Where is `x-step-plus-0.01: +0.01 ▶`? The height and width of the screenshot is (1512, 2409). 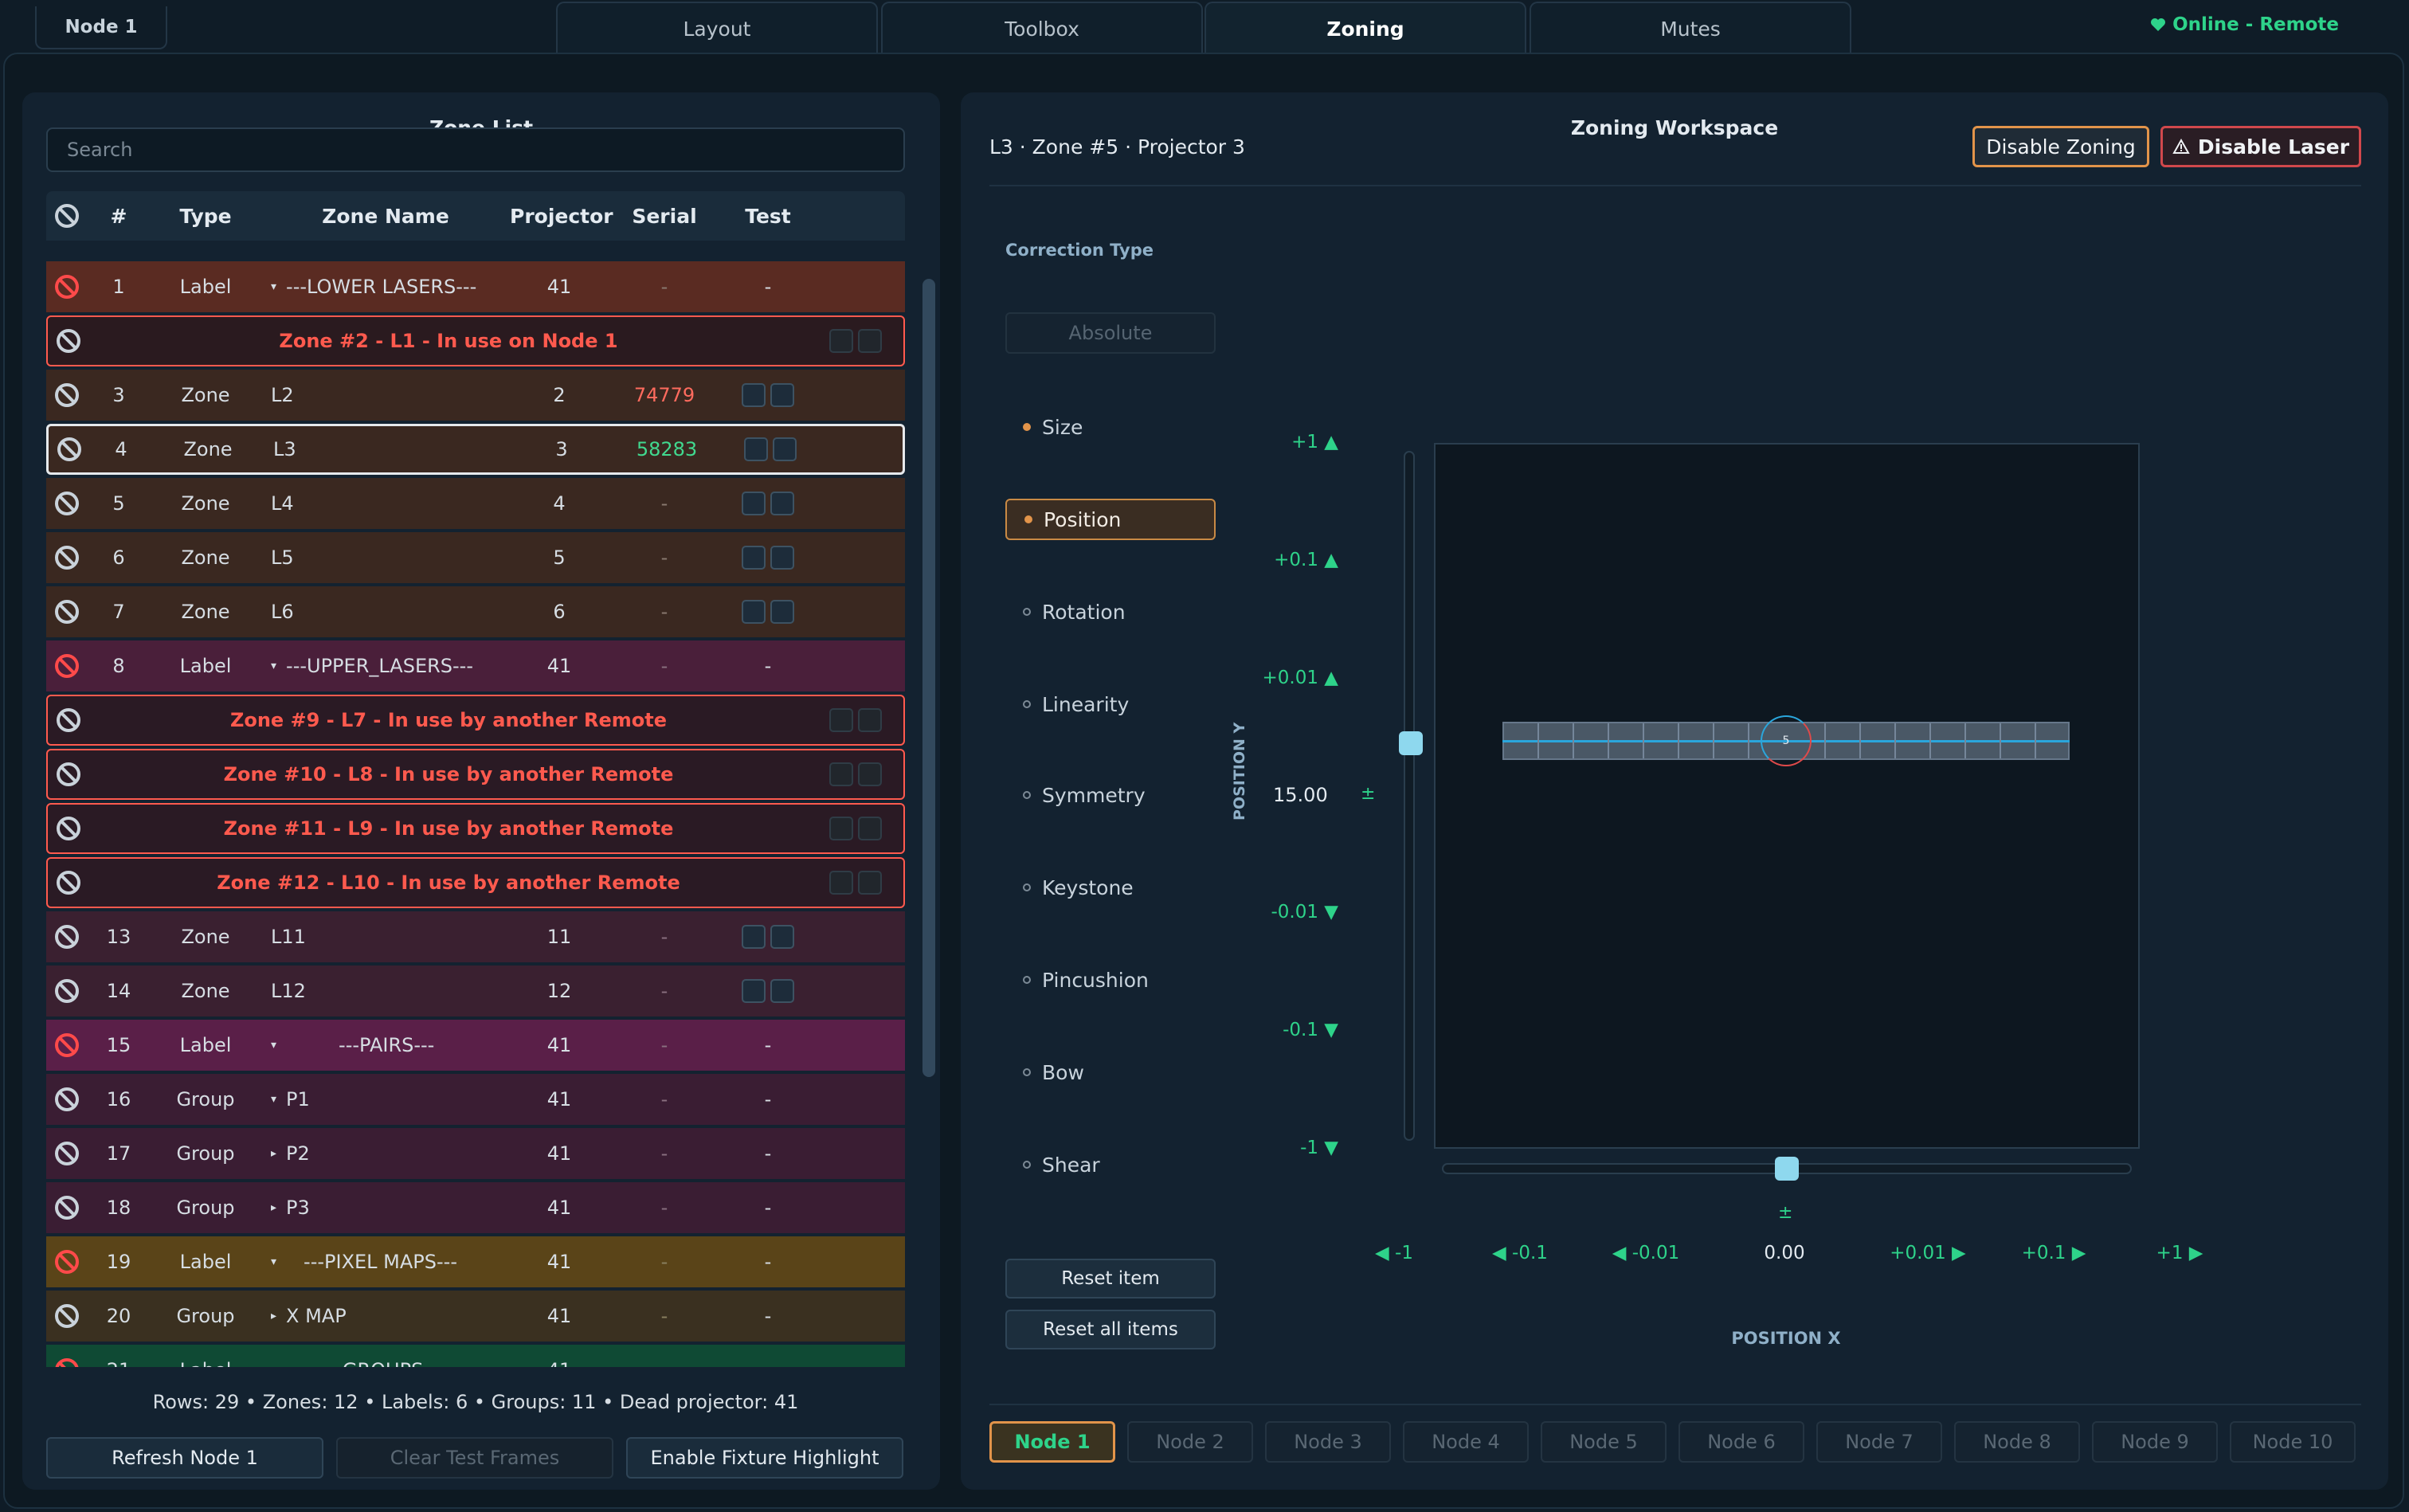 x-step-plus-0.01: +0.01 ▶ is located at coordinates (1928, 1253).